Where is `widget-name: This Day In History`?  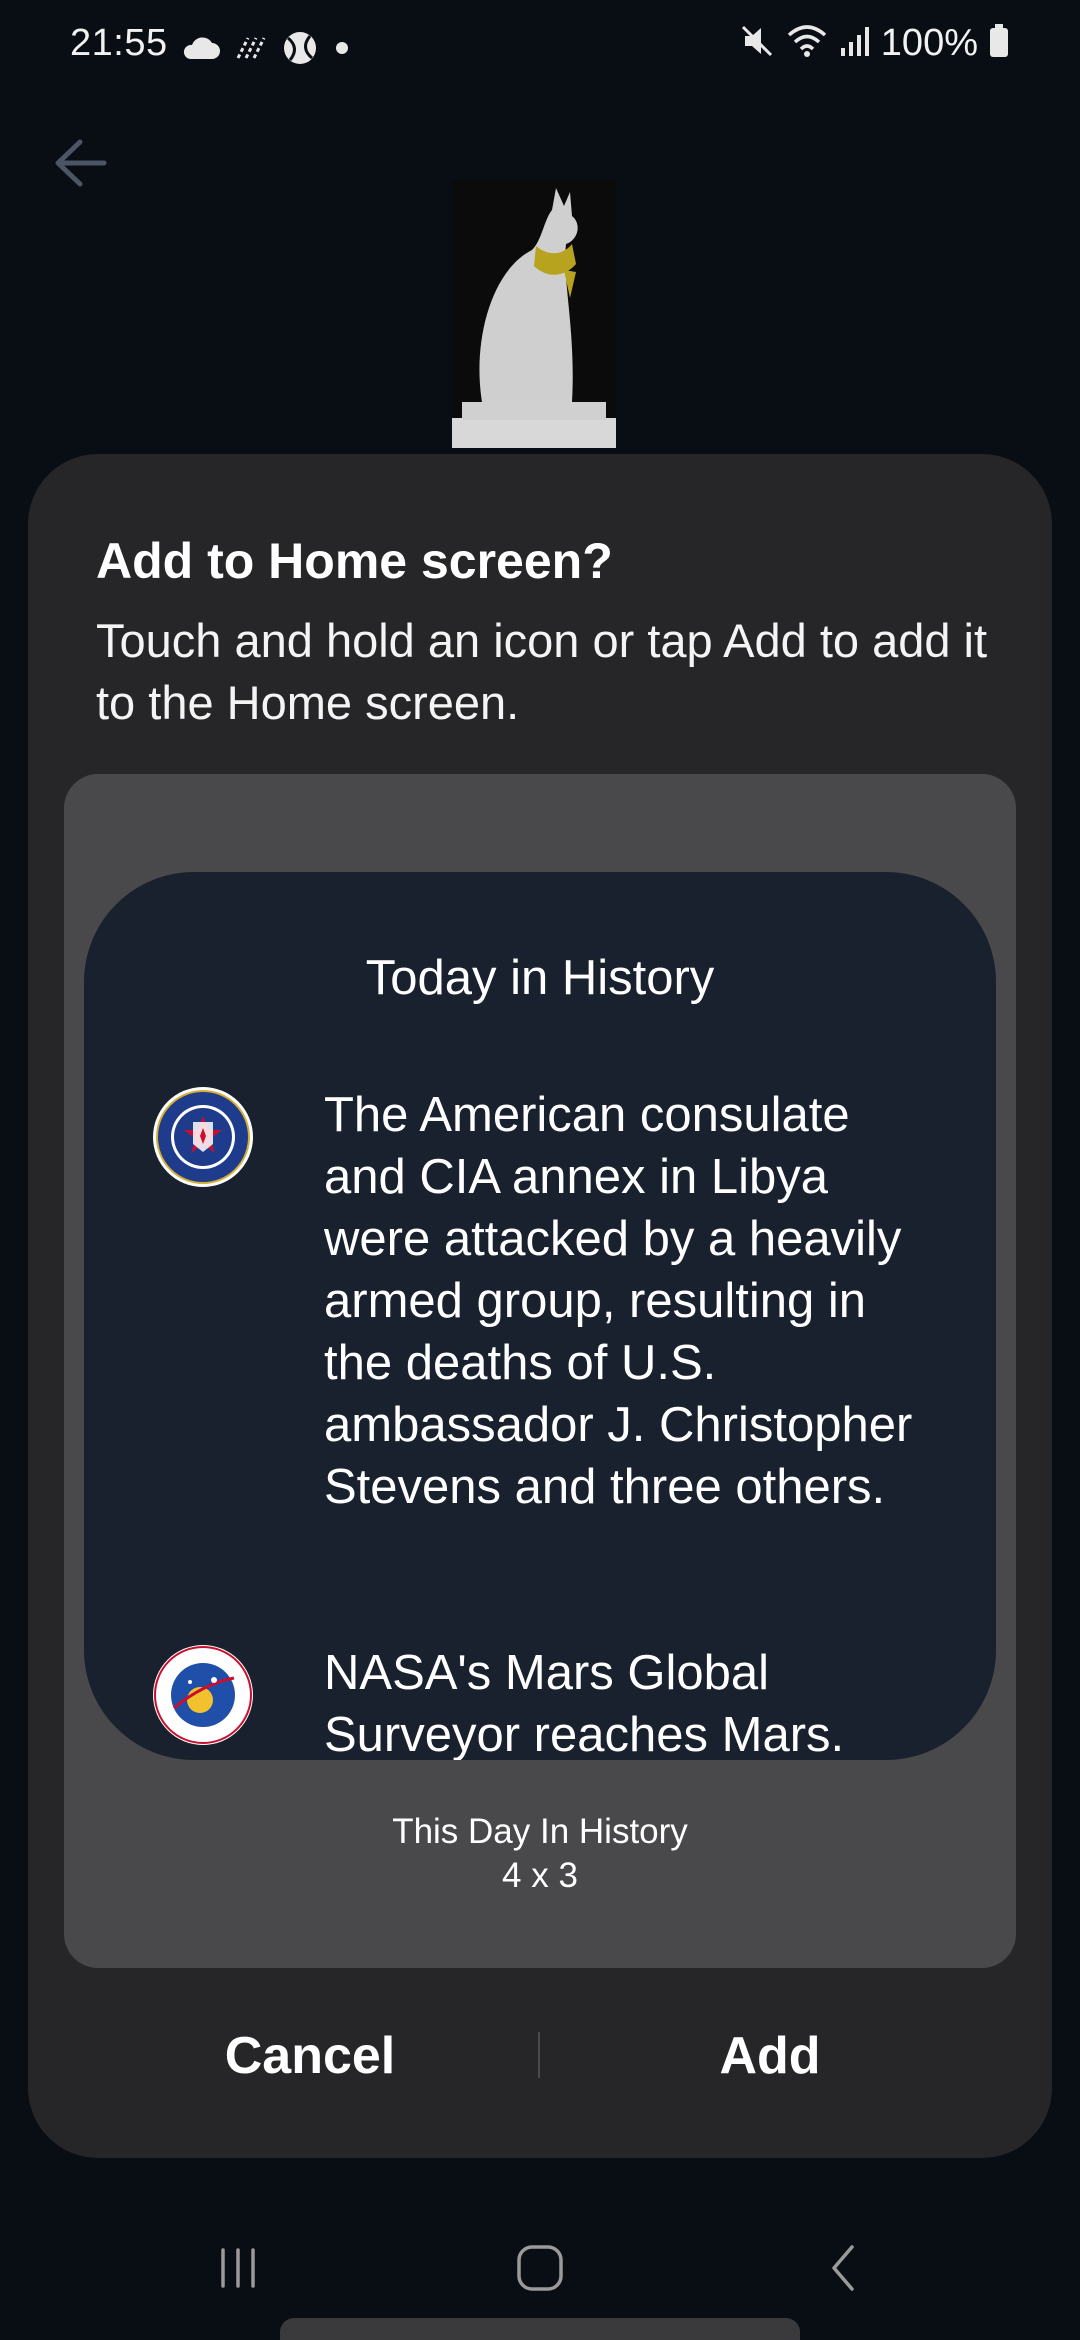 widget-name: This Day In History is located at coordinates (540, 1831).